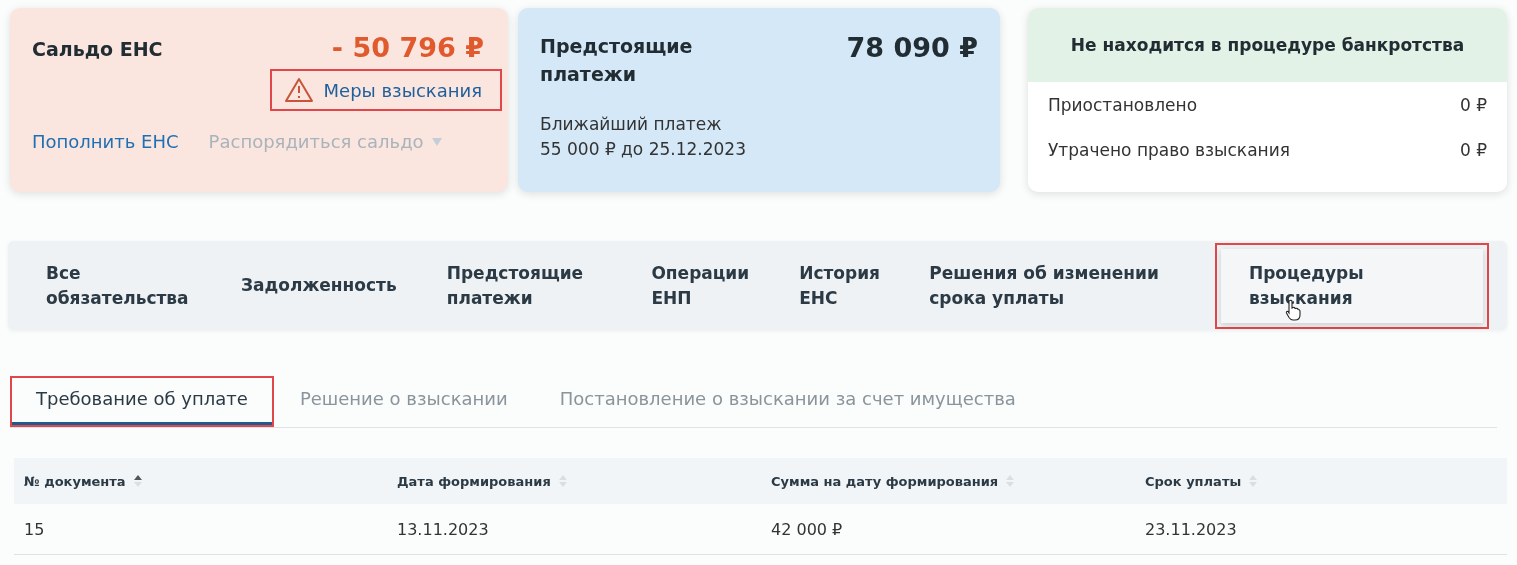 This screenshot has height=565, width=1517. Describe the element at coordinates (200, 481) in the screenshot. I see `column-header: № документа` at that location.